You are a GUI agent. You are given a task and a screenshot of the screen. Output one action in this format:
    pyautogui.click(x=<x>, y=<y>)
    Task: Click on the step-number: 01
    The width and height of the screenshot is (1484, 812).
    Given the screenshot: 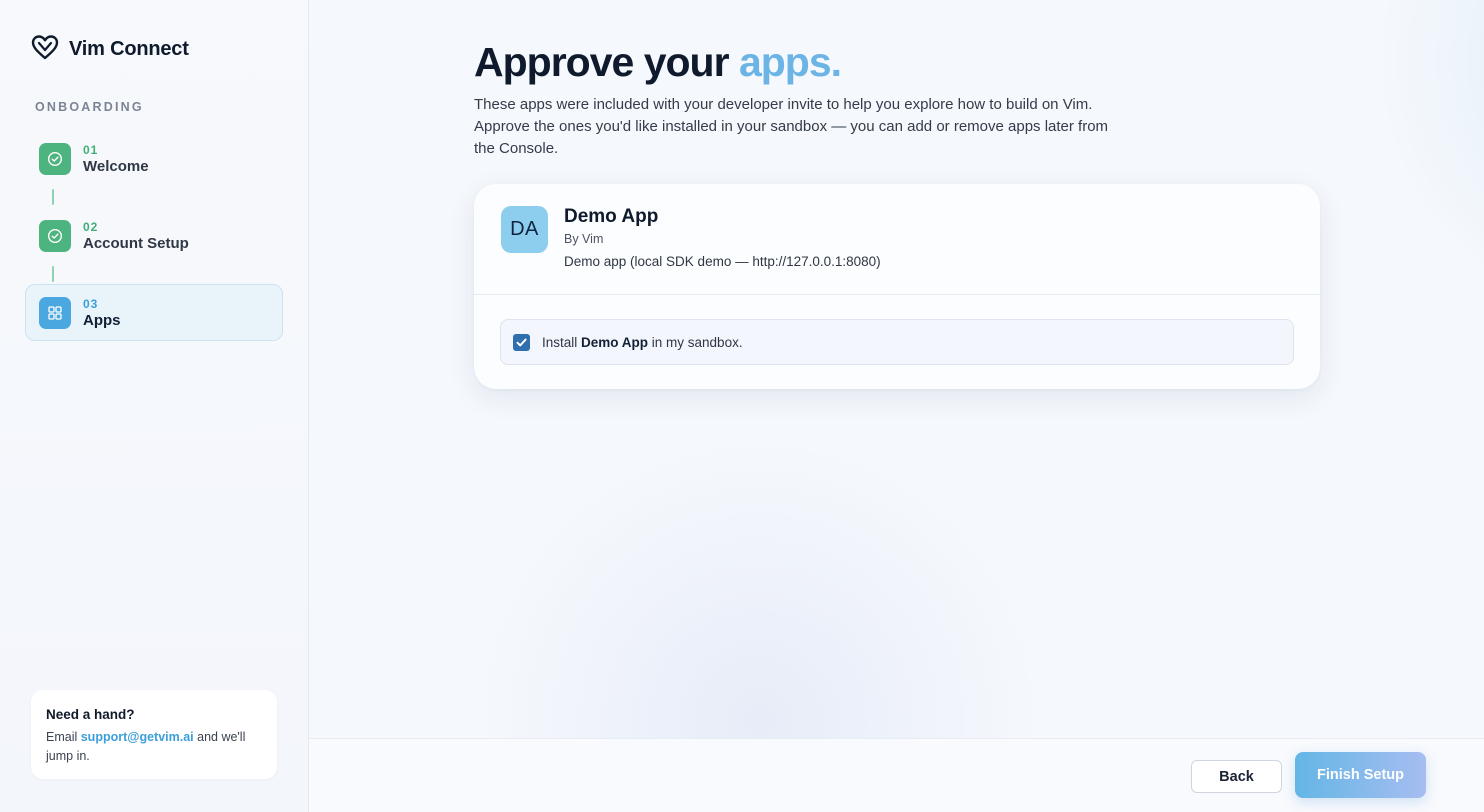 What is the action you would take?
    pyautogui.click(x=91, y=149)
    